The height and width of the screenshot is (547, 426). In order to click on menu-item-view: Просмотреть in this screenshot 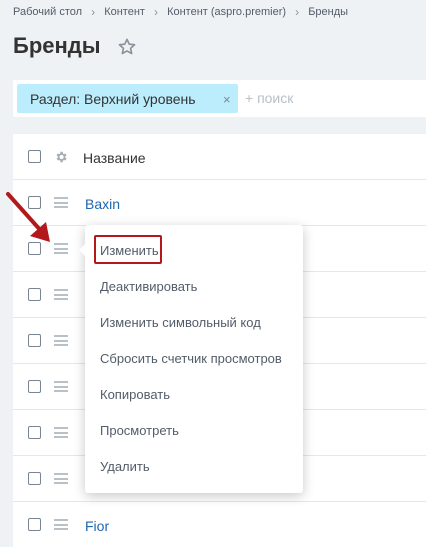, I will do `click(139, 430)`.